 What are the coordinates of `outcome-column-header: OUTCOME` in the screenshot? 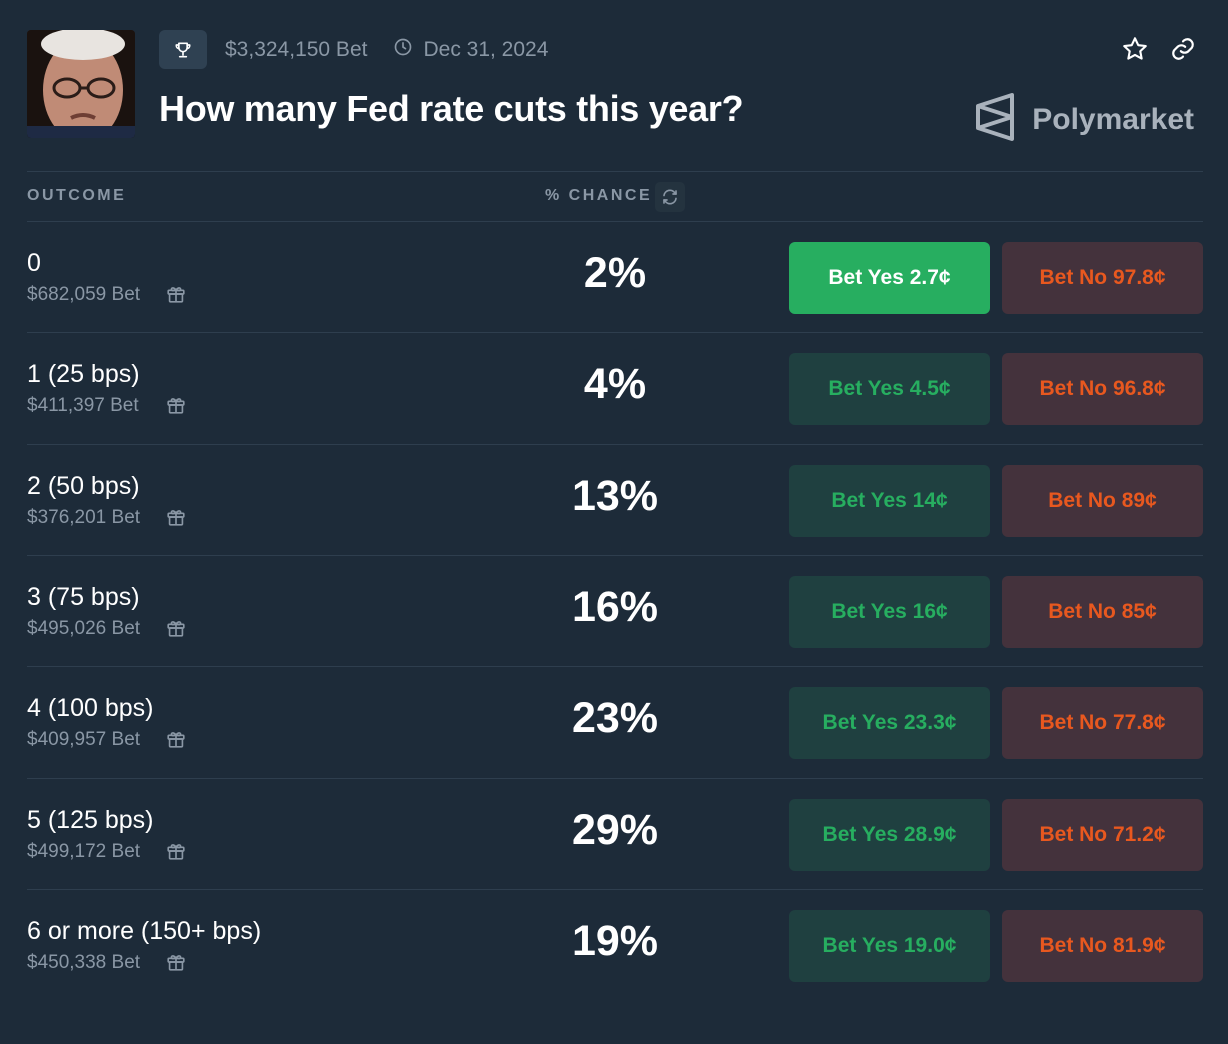 It's located at (77, 195).